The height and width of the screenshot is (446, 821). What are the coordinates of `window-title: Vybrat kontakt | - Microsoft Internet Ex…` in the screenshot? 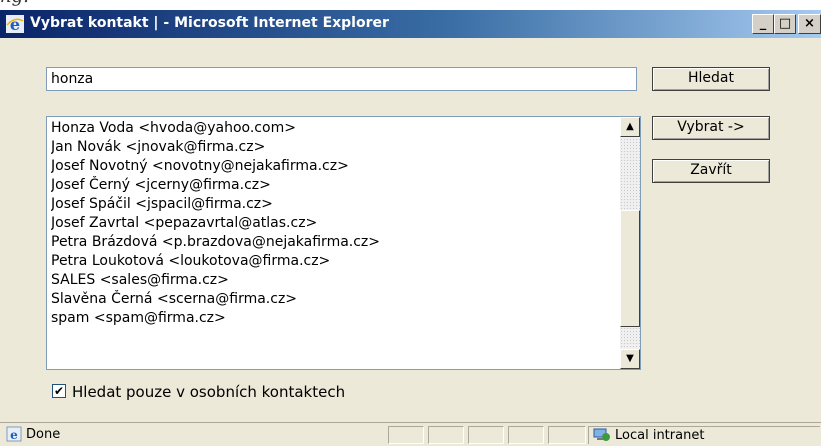 It's located at (209, 23).